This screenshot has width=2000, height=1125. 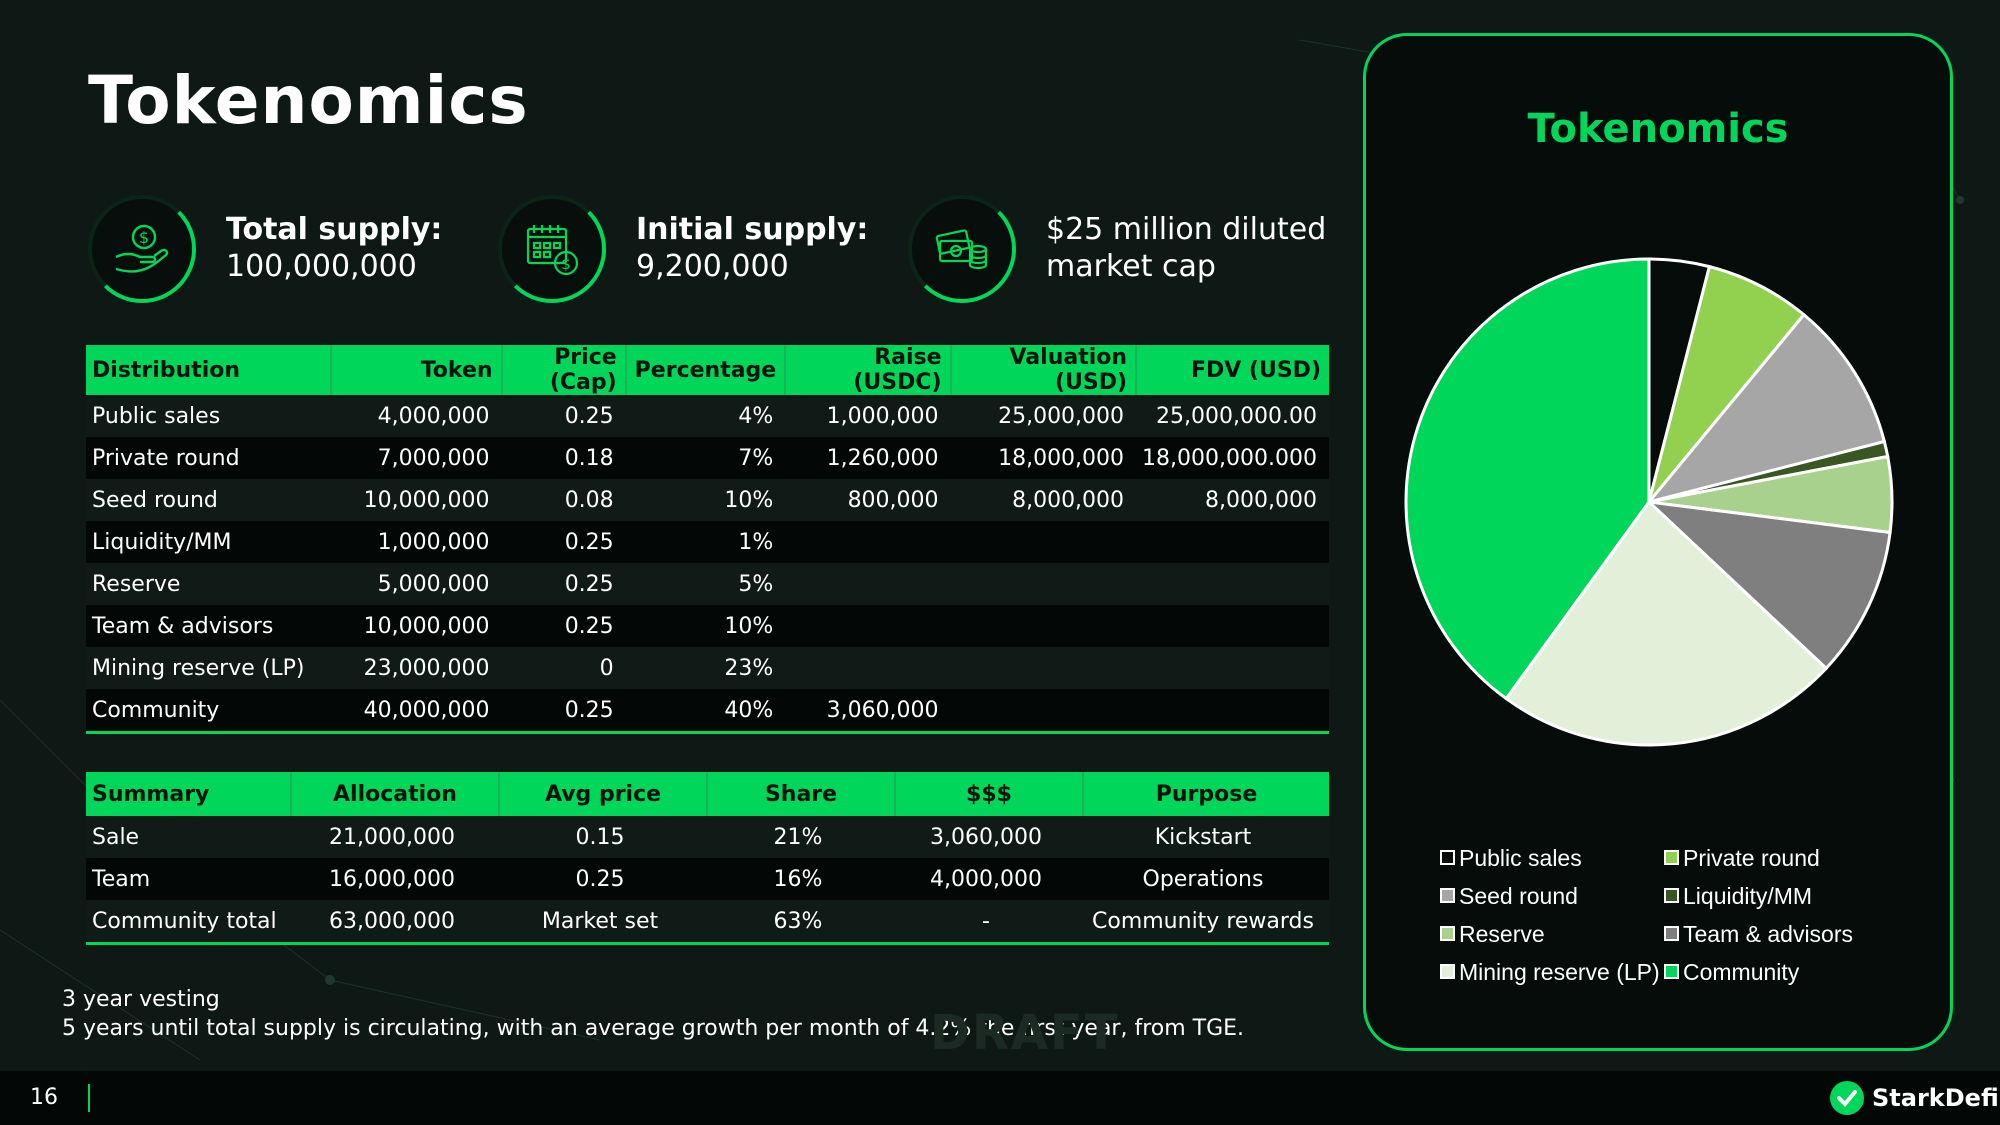 I want to click on table-cell: 23%, so click(x=705, y=668).